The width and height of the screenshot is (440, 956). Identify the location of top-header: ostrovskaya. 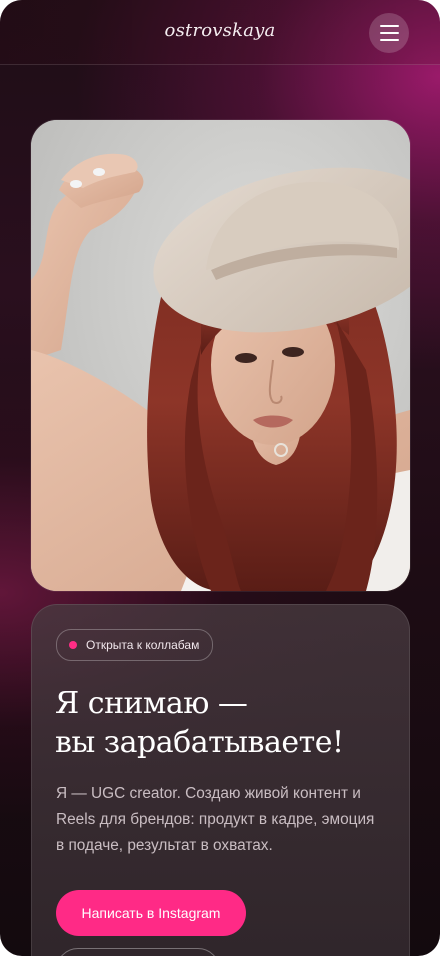
(220, 32).